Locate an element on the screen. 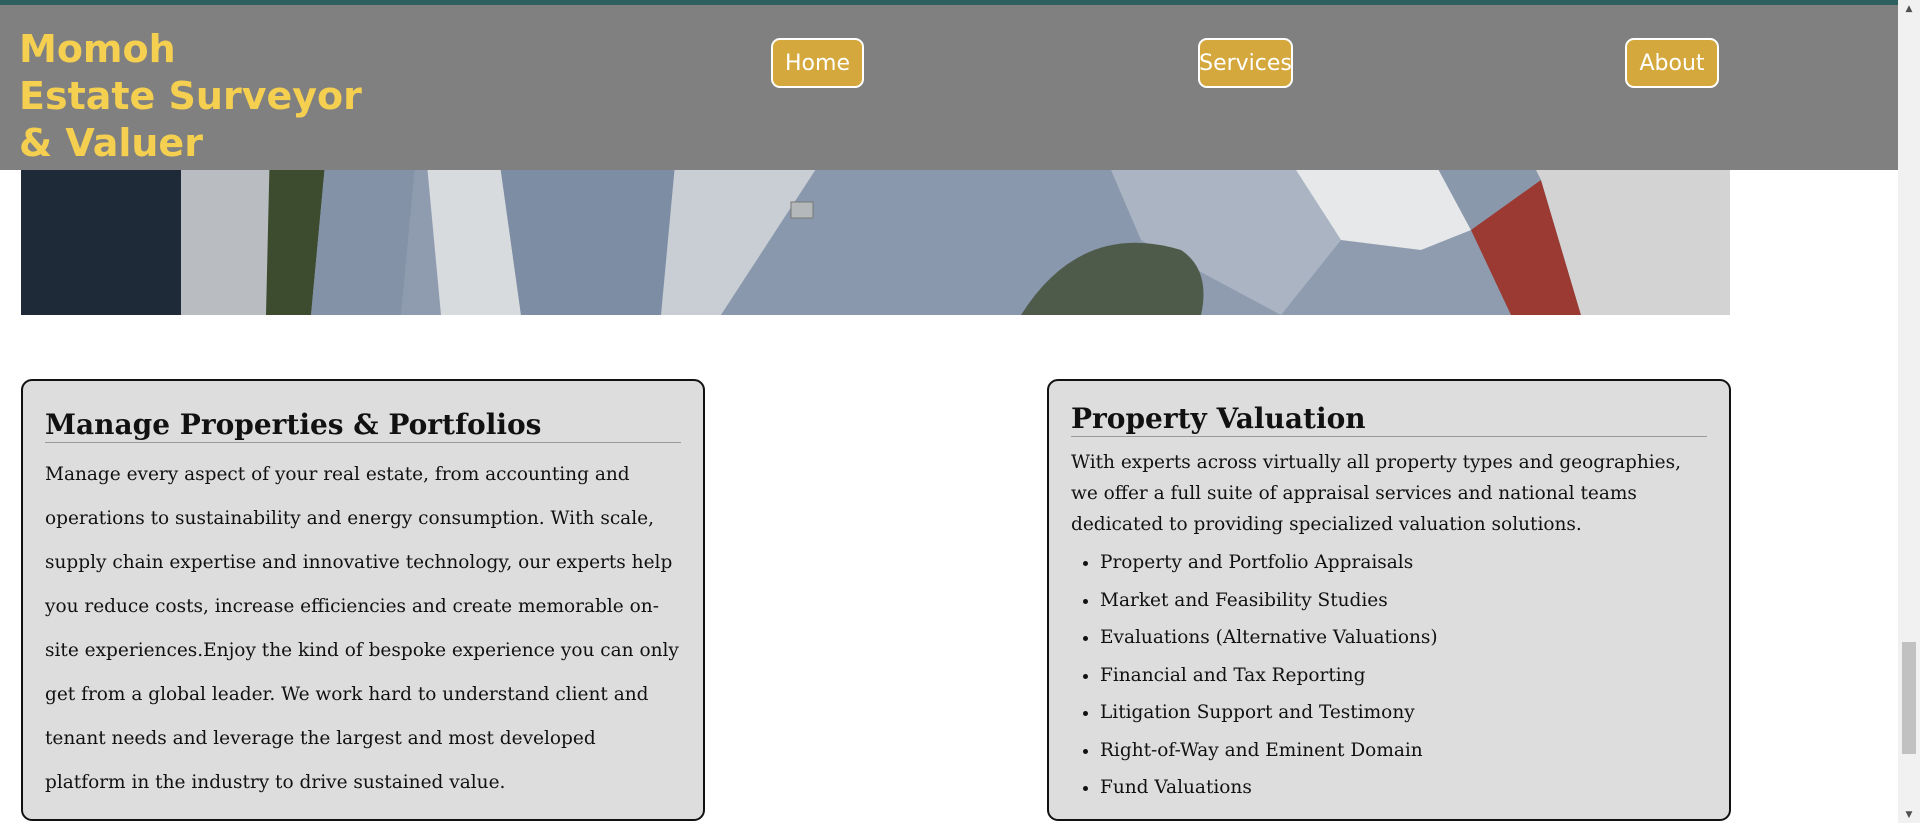 The image size is (1920, 823). list-item: Market and Feasibility Studies is located at coordinates (1403, 601).